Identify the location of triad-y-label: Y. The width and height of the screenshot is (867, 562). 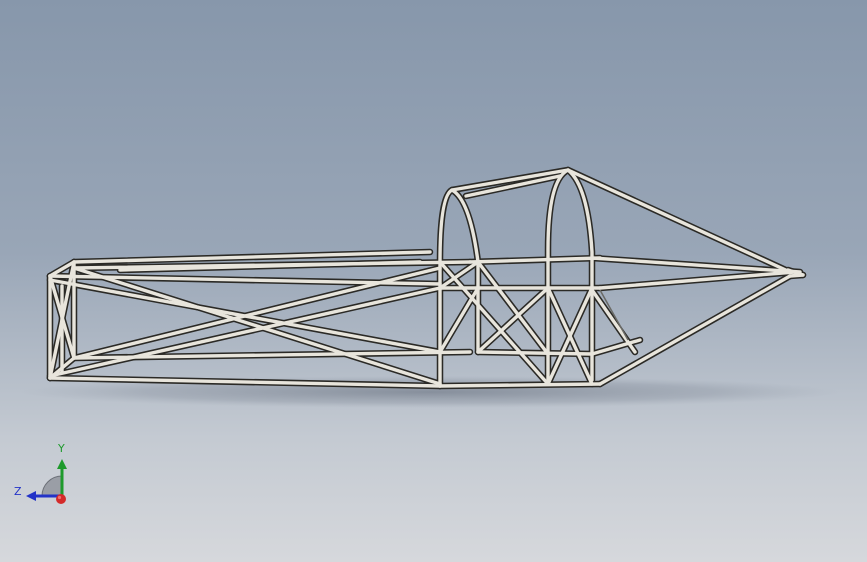
(61, 448).